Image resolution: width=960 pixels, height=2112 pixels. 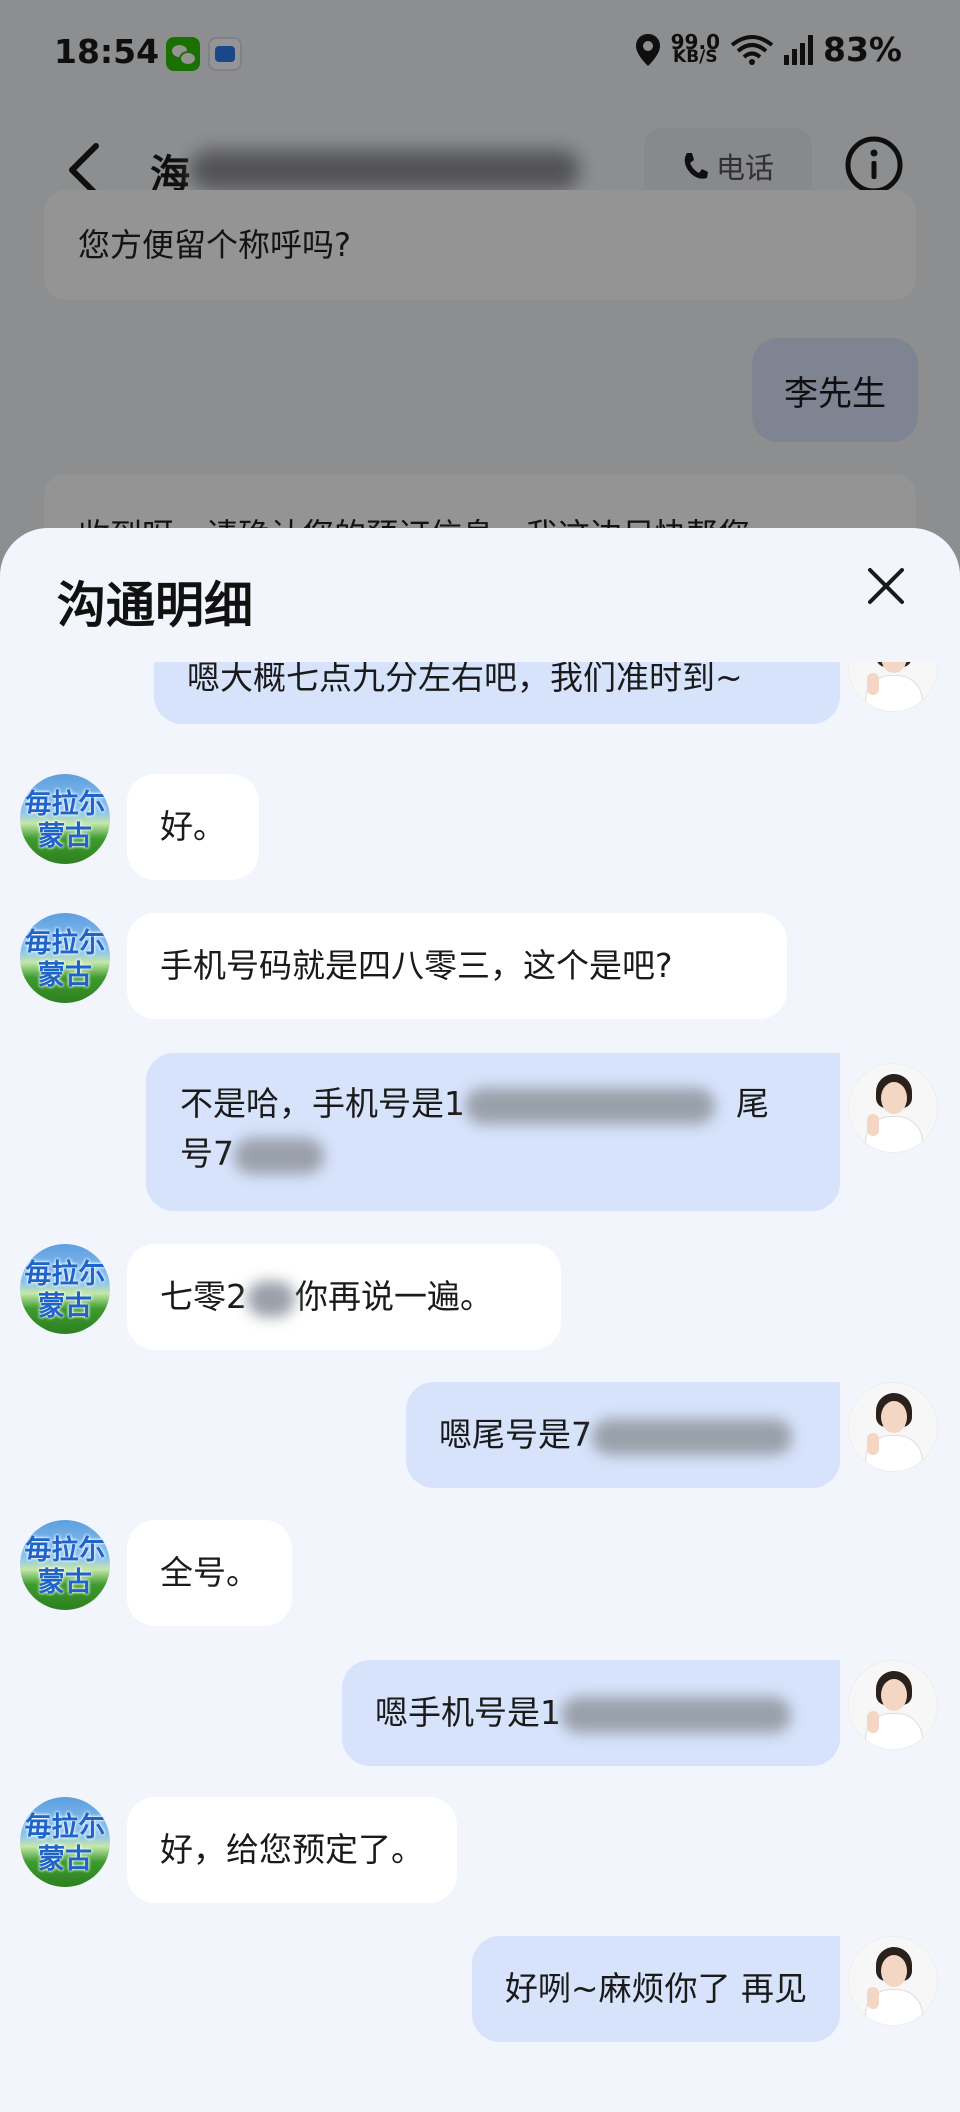 I want to click on message-bubble-agent: 嗯尾号是7, so click(x=623, y=1435).